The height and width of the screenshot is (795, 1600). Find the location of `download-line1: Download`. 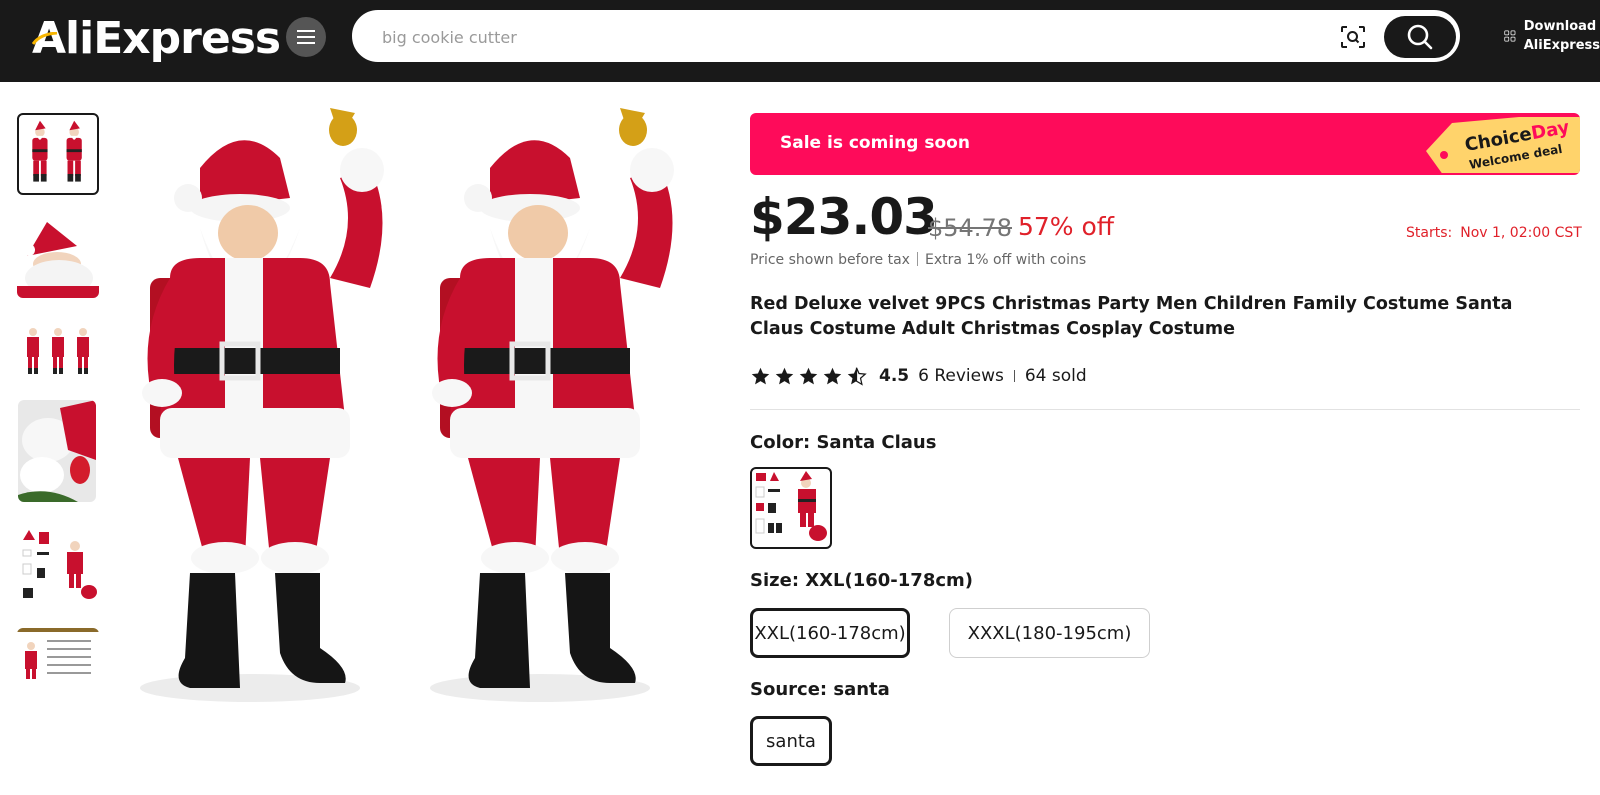

download-line1: Download is located at coordinates (1560, 26).